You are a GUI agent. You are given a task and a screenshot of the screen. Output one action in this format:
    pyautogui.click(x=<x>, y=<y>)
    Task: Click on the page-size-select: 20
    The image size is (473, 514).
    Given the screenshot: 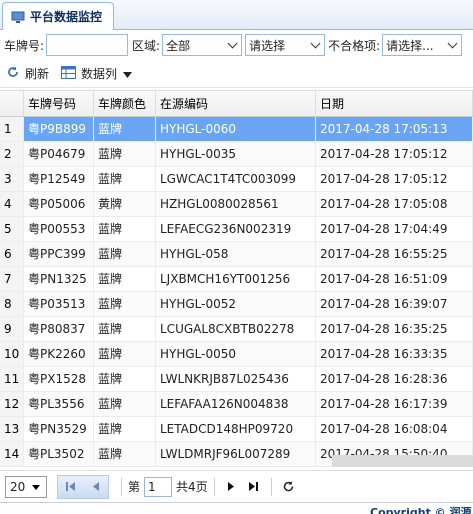 What is the action you would take?
    pyautogui.click(x=26, y=486)
    